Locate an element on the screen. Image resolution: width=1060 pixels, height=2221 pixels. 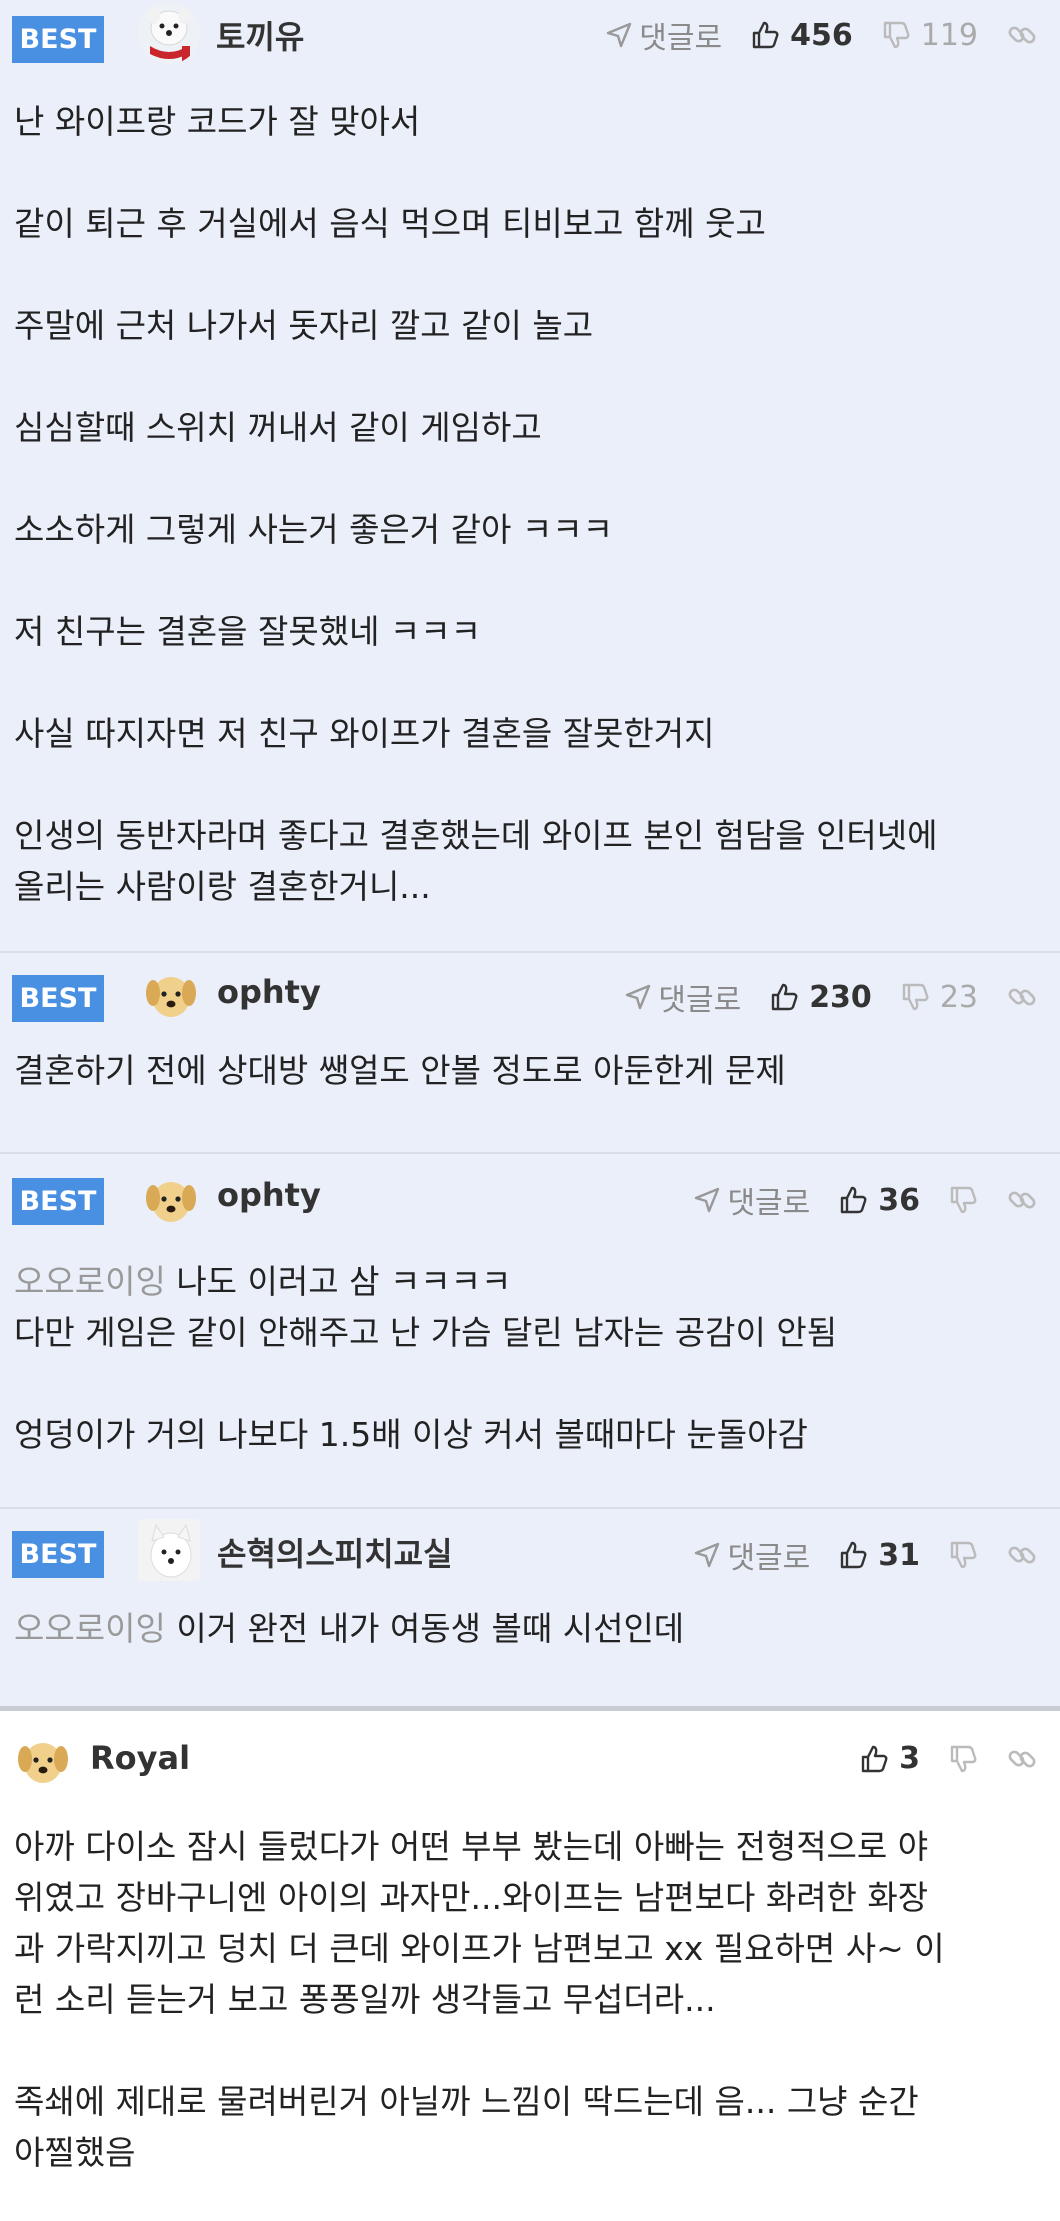
comment-paragraph: 저 친구는 결혼을 잘못했네 ㅋㅋㅋ is located at coordinates (247, 631).